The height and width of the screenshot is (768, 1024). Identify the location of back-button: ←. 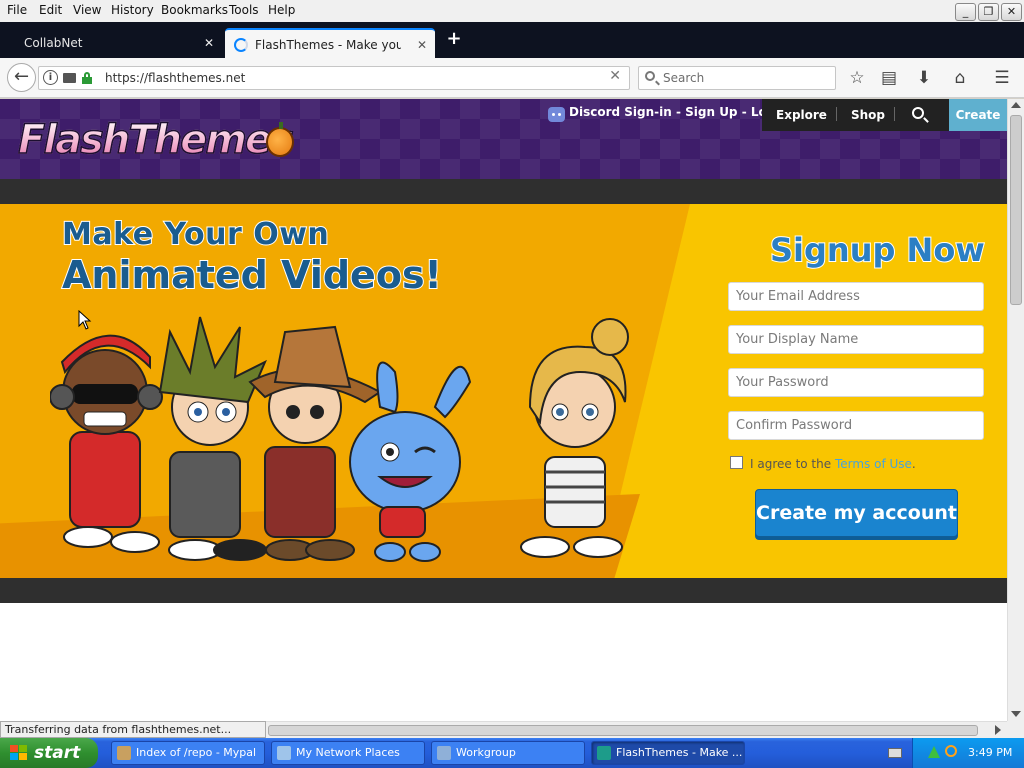
(21, 77).